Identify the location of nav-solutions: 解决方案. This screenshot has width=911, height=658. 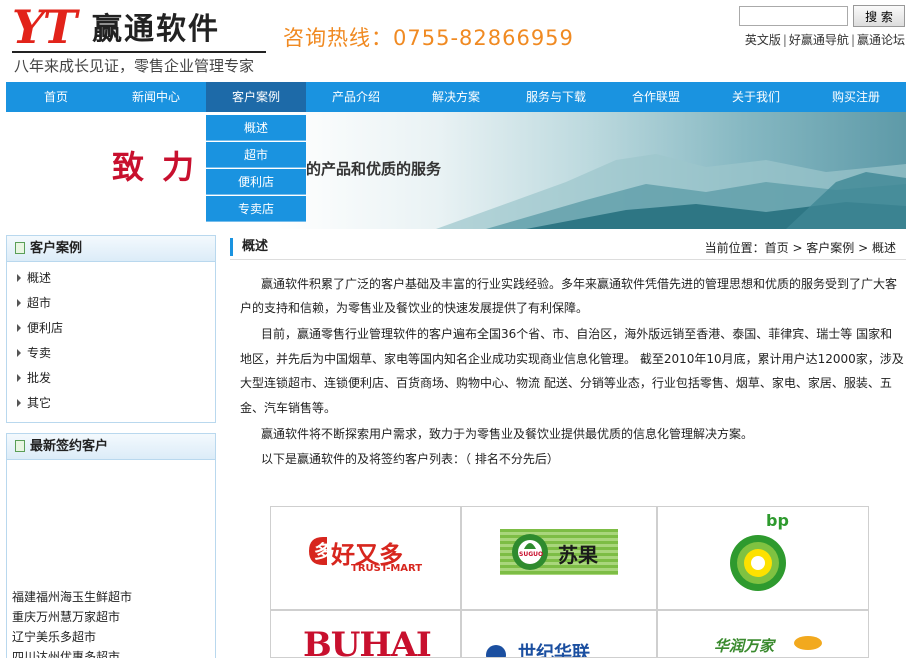
(456, 97).